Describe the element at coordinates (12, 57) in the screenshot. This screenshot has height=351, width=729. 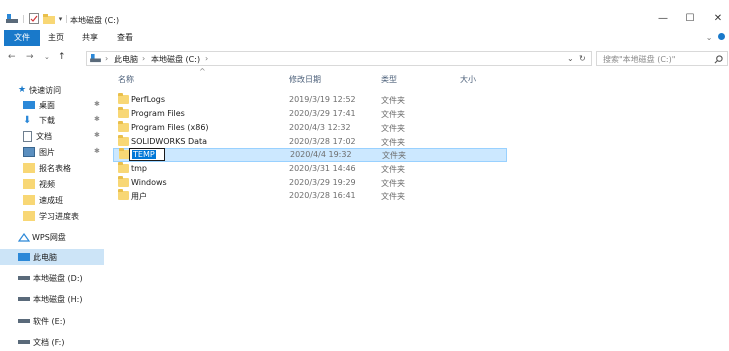
I see `back-button: ←` at that location.